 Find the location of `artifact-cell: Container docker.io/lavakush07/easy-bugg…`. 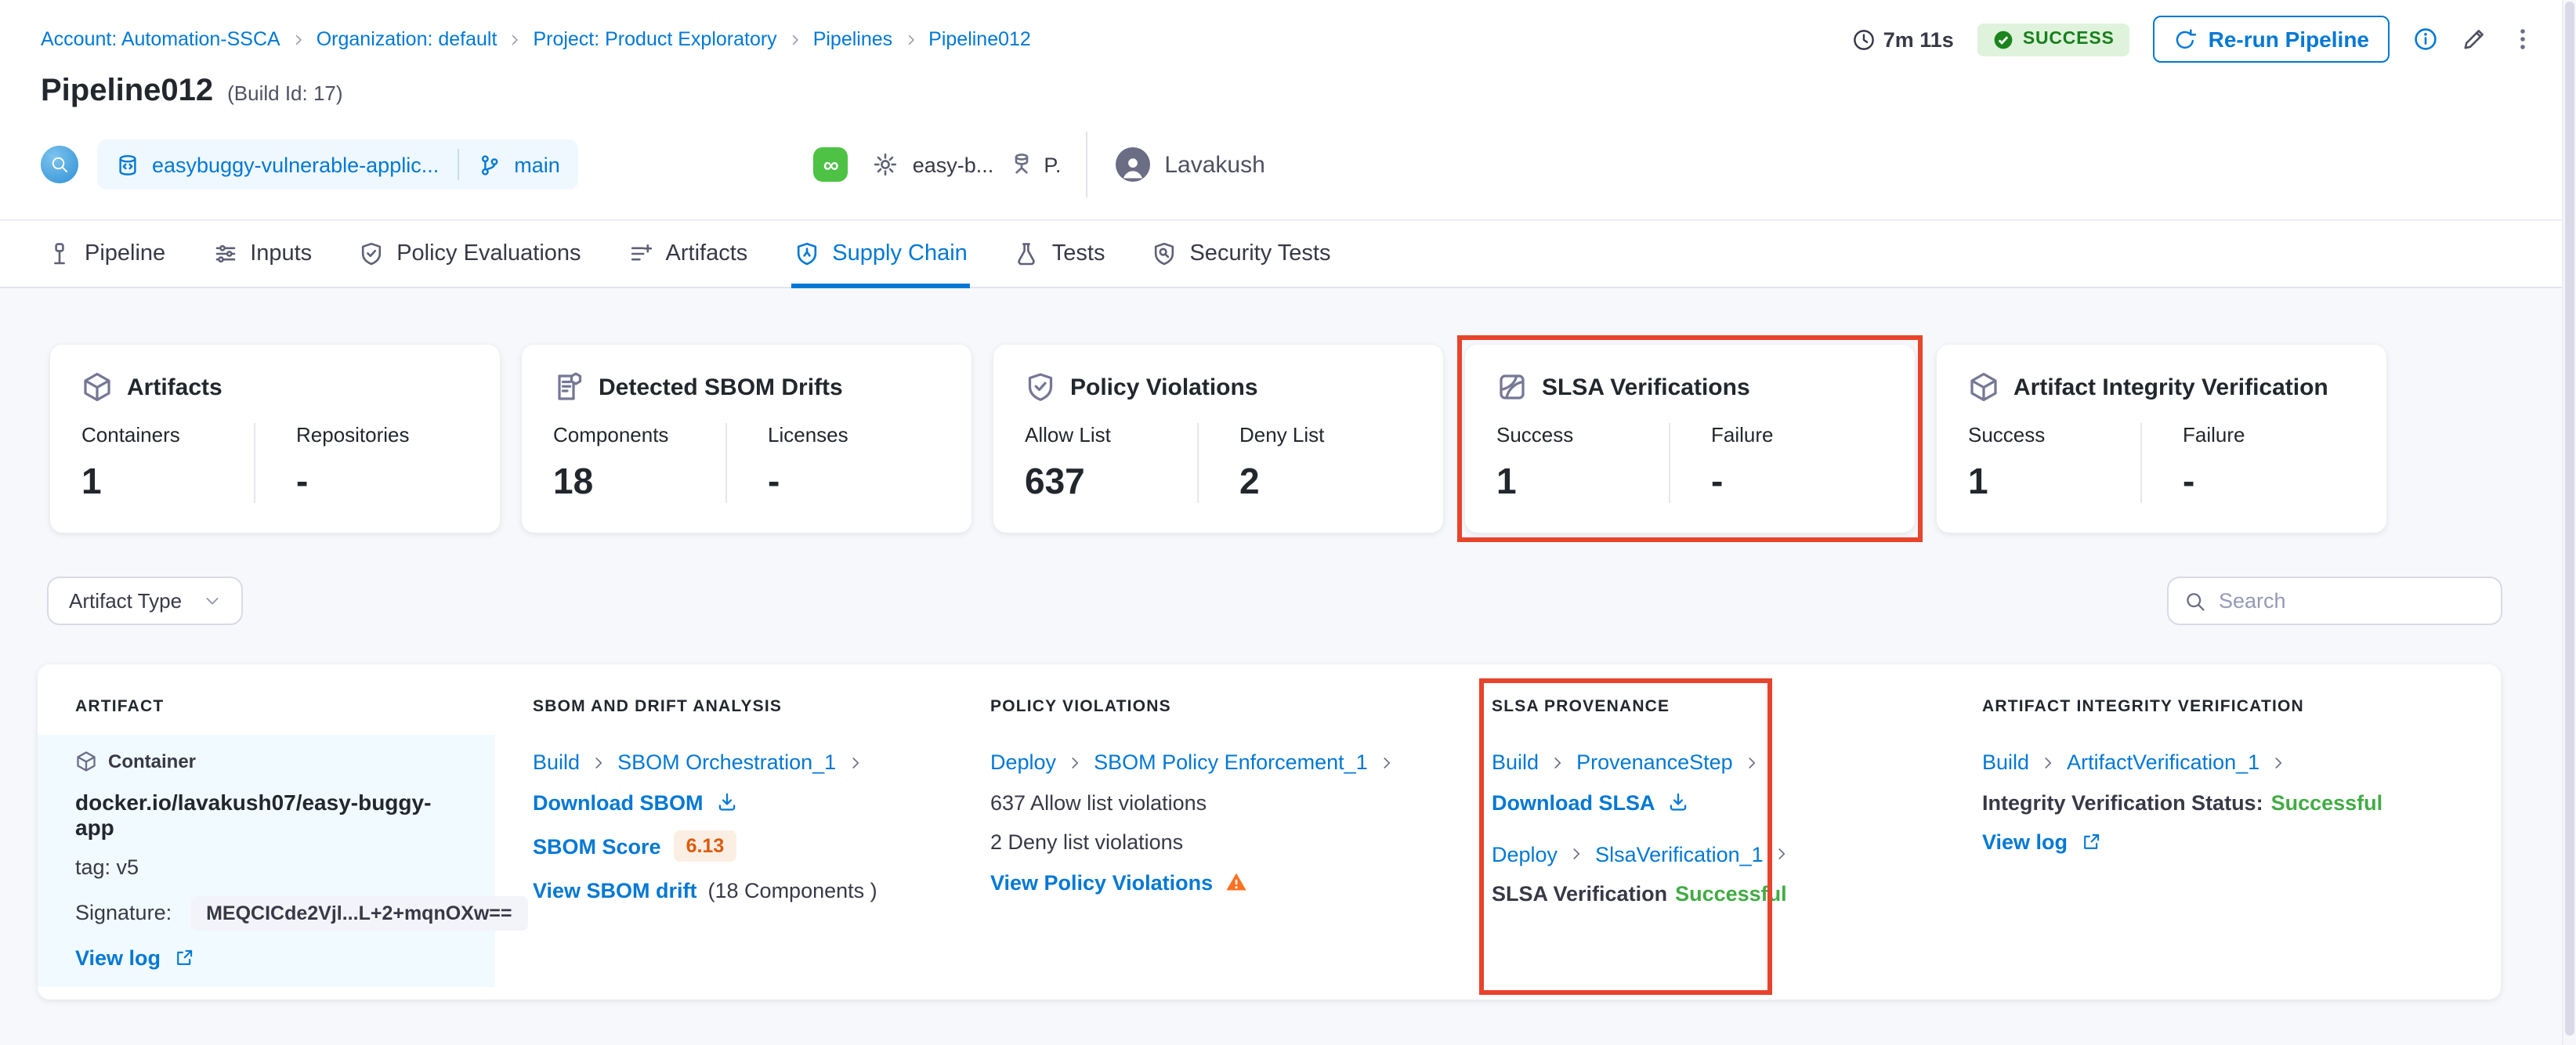

artifact-cell: Container docker.io/lavakush07/easy-bugg… is located at coordinates (283, 860).